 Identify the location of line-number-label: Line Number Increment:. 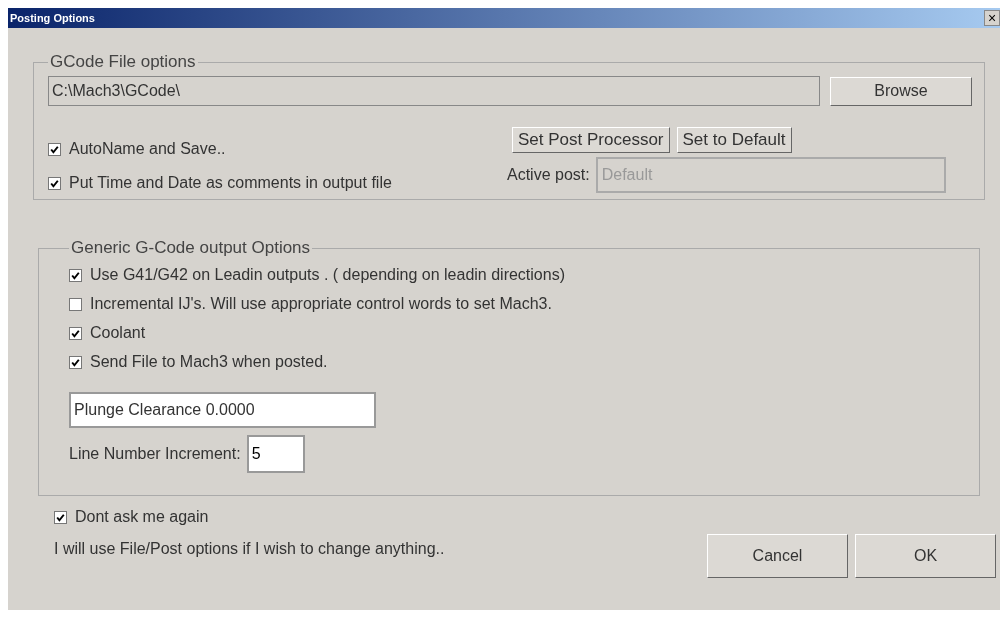
(155, 454).